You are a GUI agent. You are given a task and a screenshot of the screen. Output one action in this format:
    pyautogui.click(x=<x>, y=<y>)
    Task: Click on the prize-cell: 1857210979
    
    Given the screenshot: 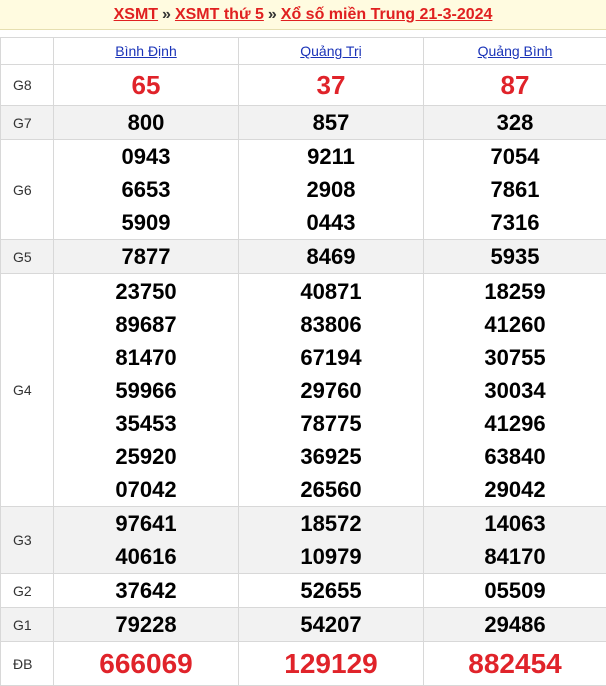 What is the action you would take?
    pyautogui.click(x=331, y=540)
    